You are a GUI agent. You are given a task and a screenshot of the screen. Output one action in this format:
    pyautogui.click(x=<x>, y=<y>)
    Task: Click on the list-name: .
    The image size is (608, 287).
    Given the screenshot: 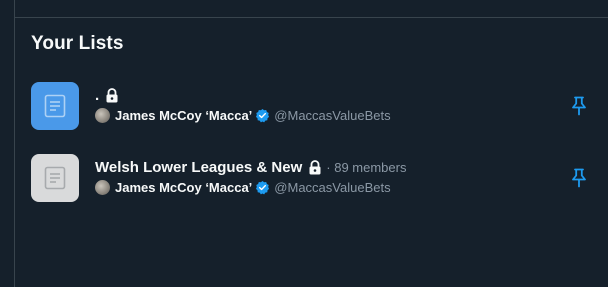 What is the action you would take?
    pyautogui.click(x=107, y=95)
    